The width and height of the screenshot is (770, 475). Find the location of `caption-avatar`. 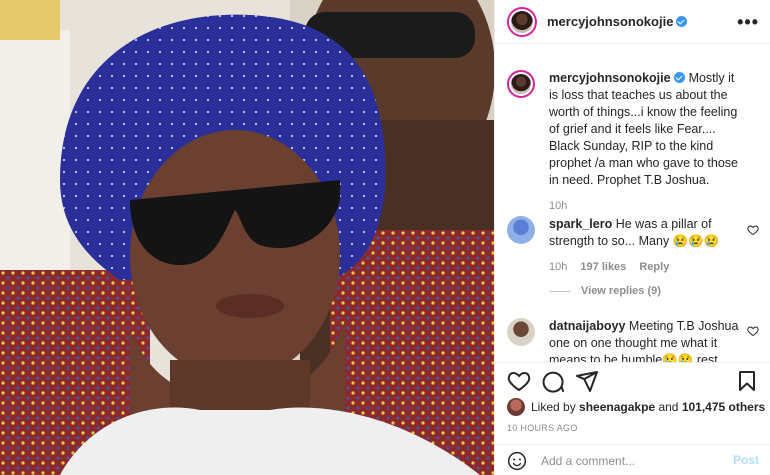

caption-avatar is located at coordinates (521, 84).